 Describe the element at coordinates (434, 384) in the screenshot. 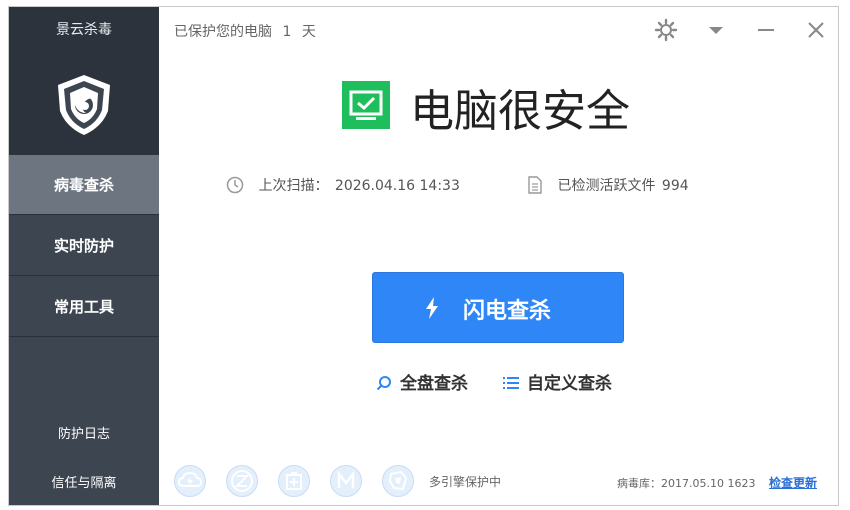

I see `full-scan-label: 全盘查杀` at that location.